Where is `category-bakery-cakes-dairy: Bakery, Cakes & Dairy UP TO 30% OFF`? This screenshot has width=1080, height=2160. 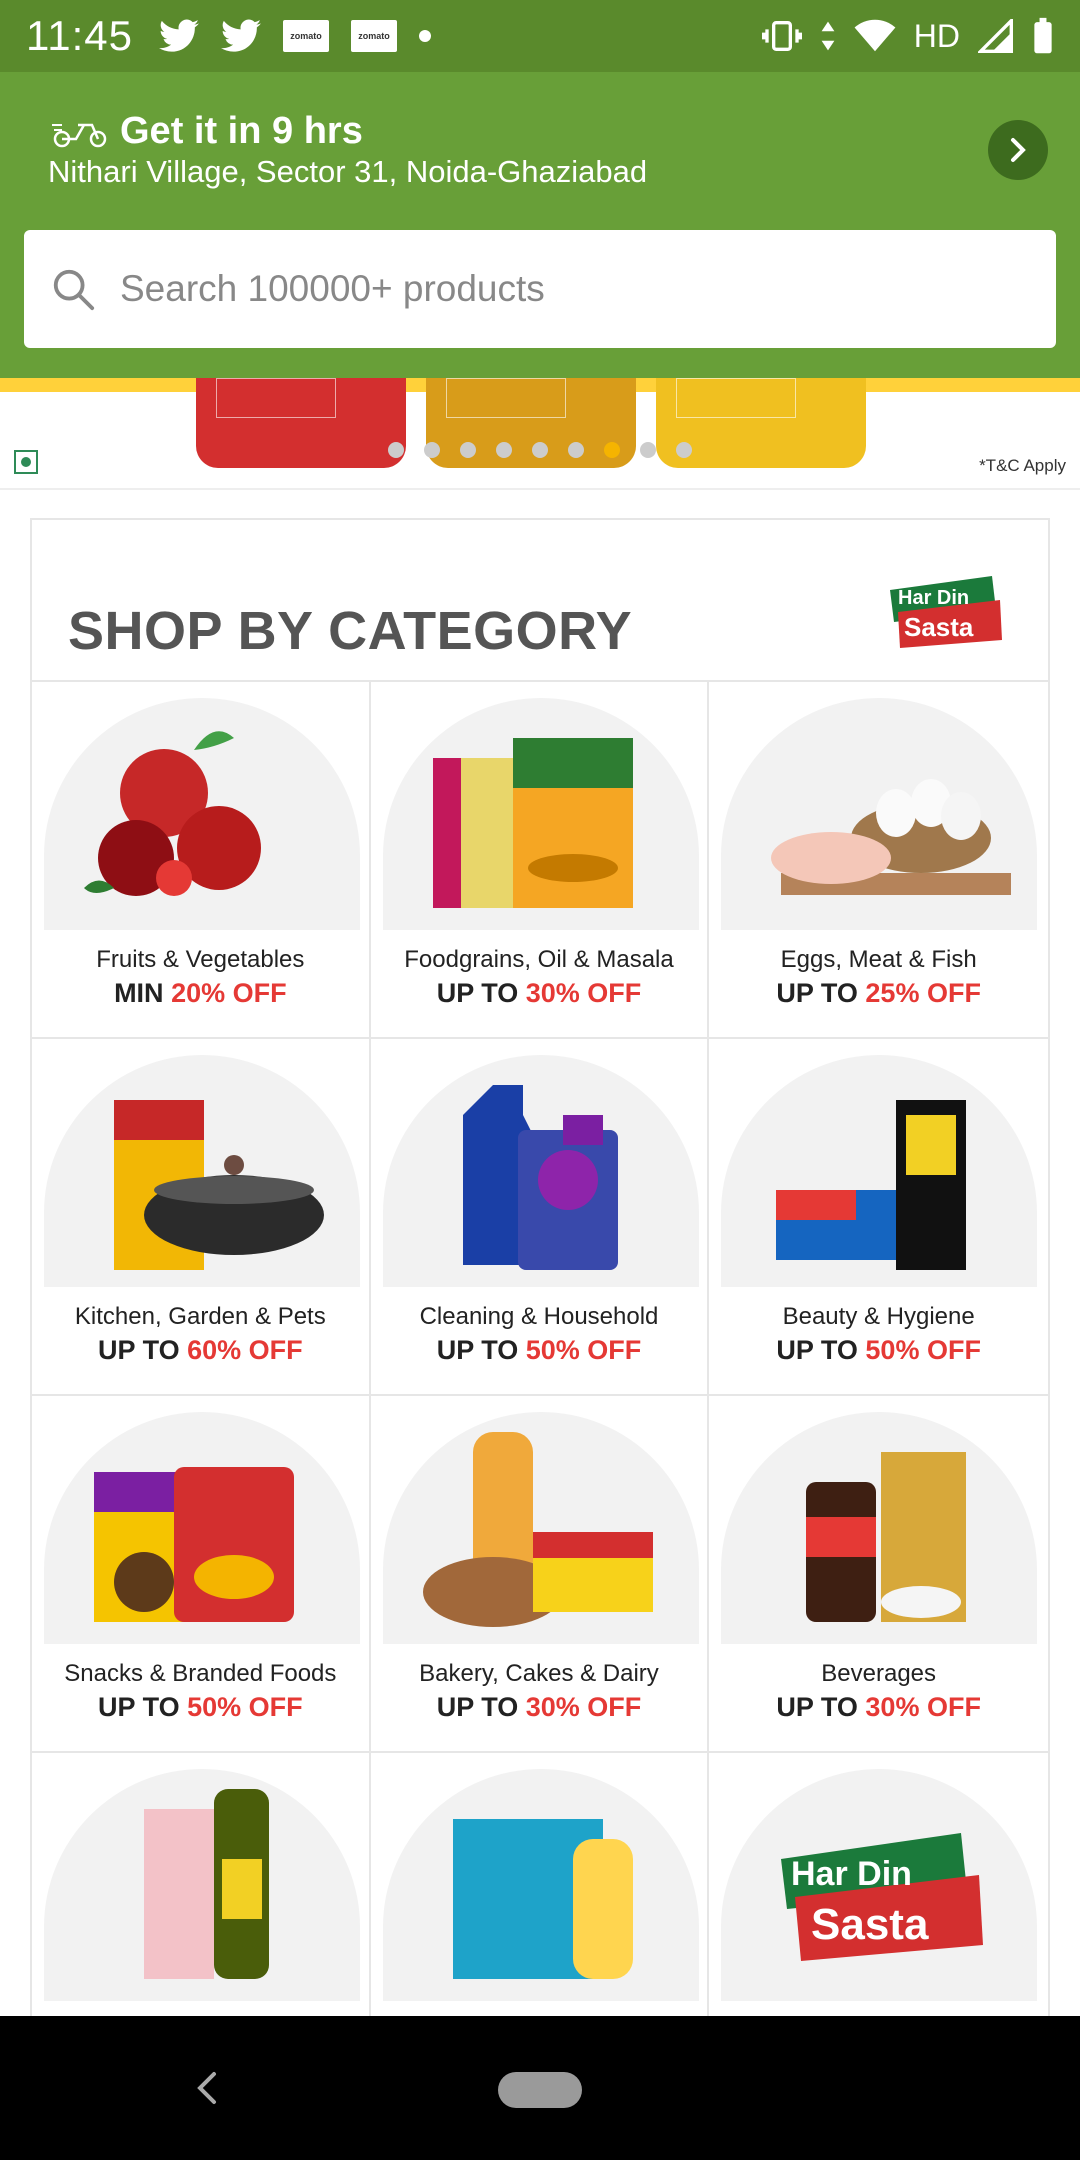
category-bakery-cakes-dairy: Bakery, Cakes & Dairy UP TO 30% OFF is located at coordinates (540, 1574).